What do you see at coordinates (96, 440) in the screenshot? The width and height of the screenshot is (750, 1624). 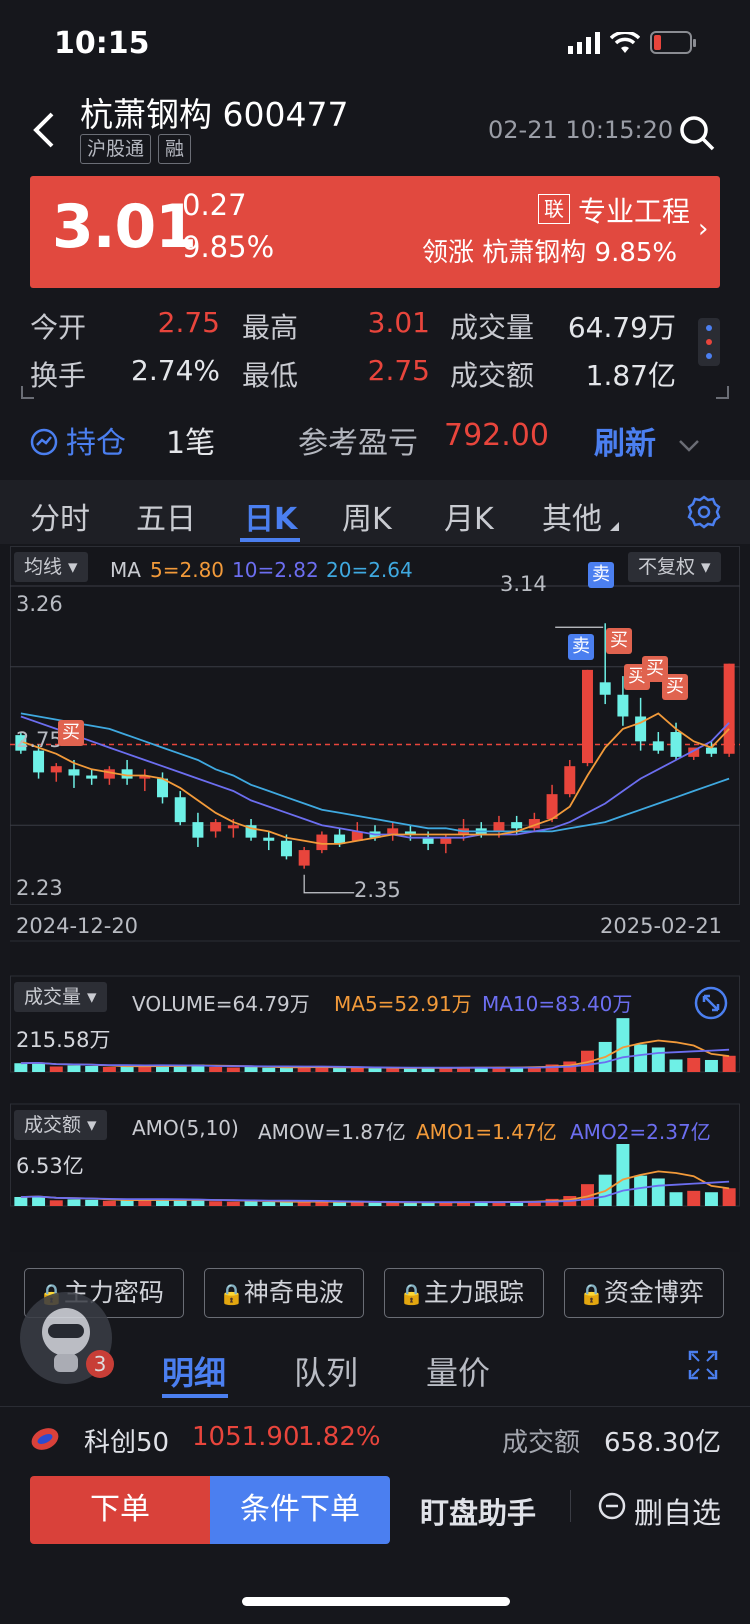 I see `position-label: 持仓` at bounding box center [96, 440].